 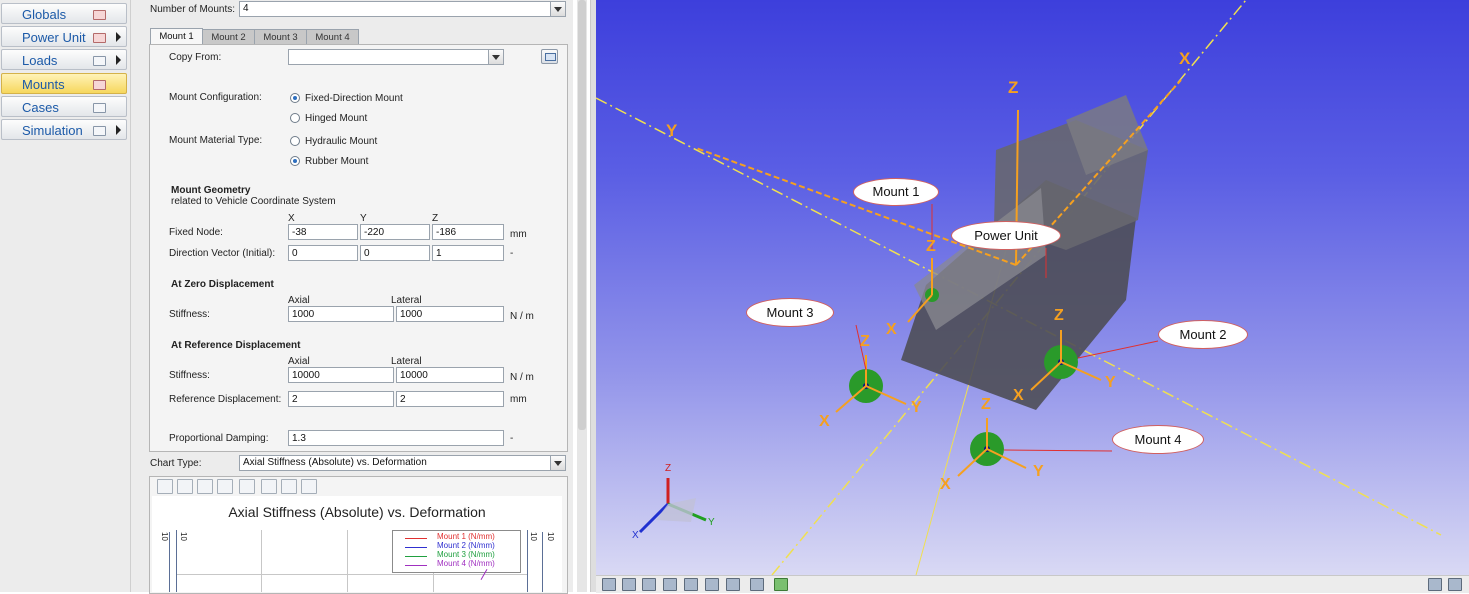 What do you see at coordinates (790, 312) in the screenshot?
I see `callout-mount-3: Mount 3` at bounding box center [790, 312].